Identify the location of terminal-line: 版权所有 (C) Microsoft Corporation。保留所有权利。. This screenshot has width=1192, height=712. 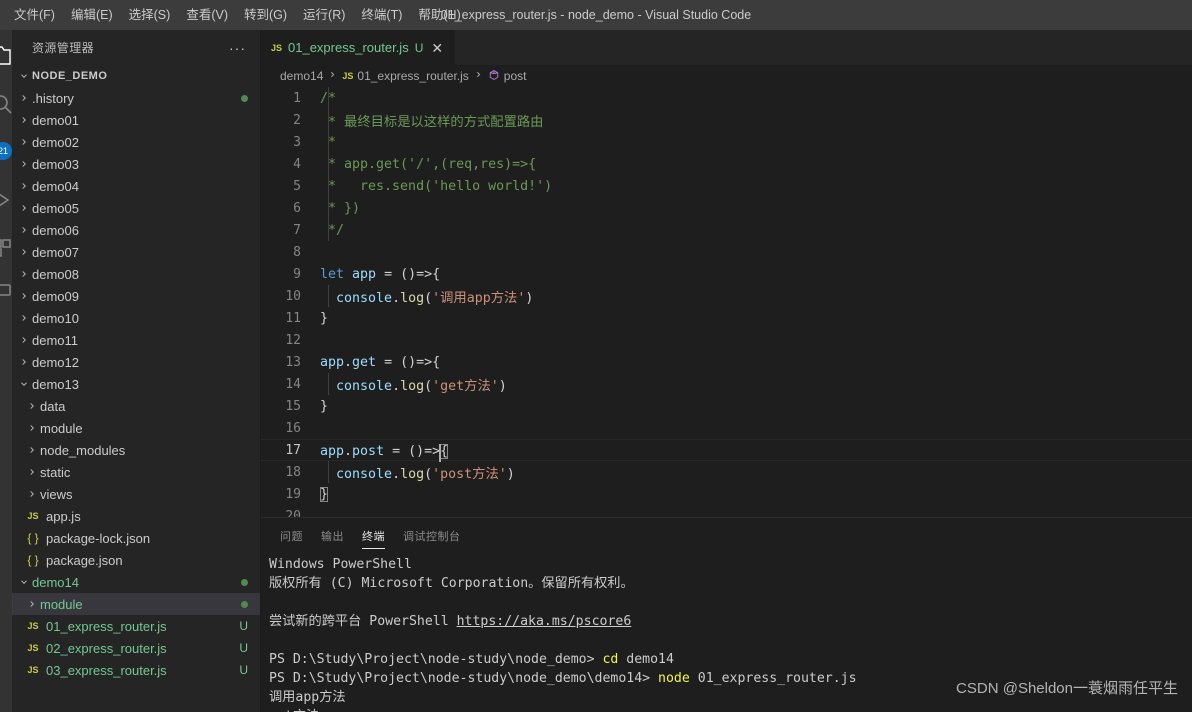
(730, 583).